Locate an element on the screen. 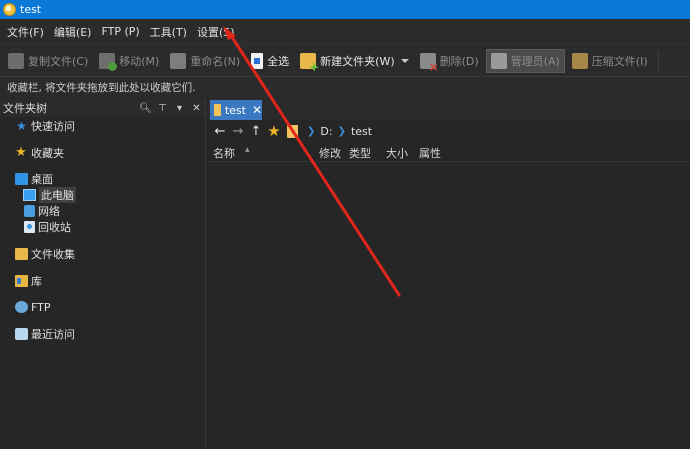  search-icon: 🔍︎ is located at coordinates (145, 108).